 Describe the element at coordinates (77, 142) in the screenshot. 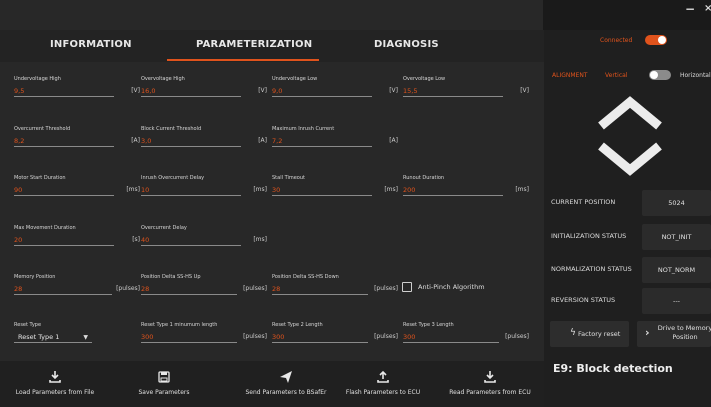

I see `overcurrent-threshold-field: Overcurrent Threshold 8,2 [A]` at that location.